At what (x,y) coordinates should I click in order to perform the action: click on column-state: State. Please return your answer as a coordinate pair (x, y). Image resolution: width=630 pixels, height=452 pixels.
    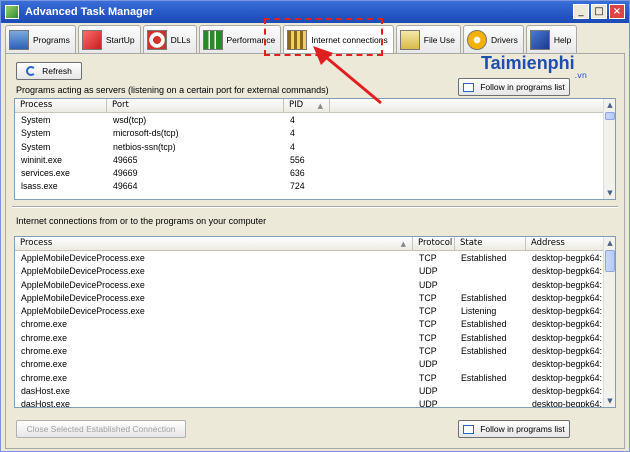
    Looking at the image, I should click on (490, 244).